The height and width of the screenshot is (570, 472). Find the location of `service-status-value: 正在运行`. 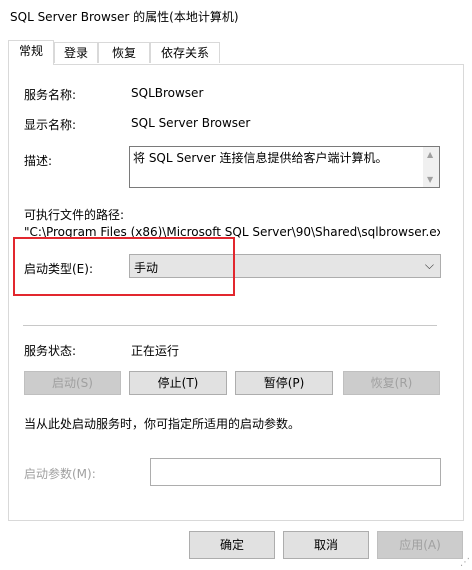

service-status-value: 正在运行 is located at coordinates (155, 351).